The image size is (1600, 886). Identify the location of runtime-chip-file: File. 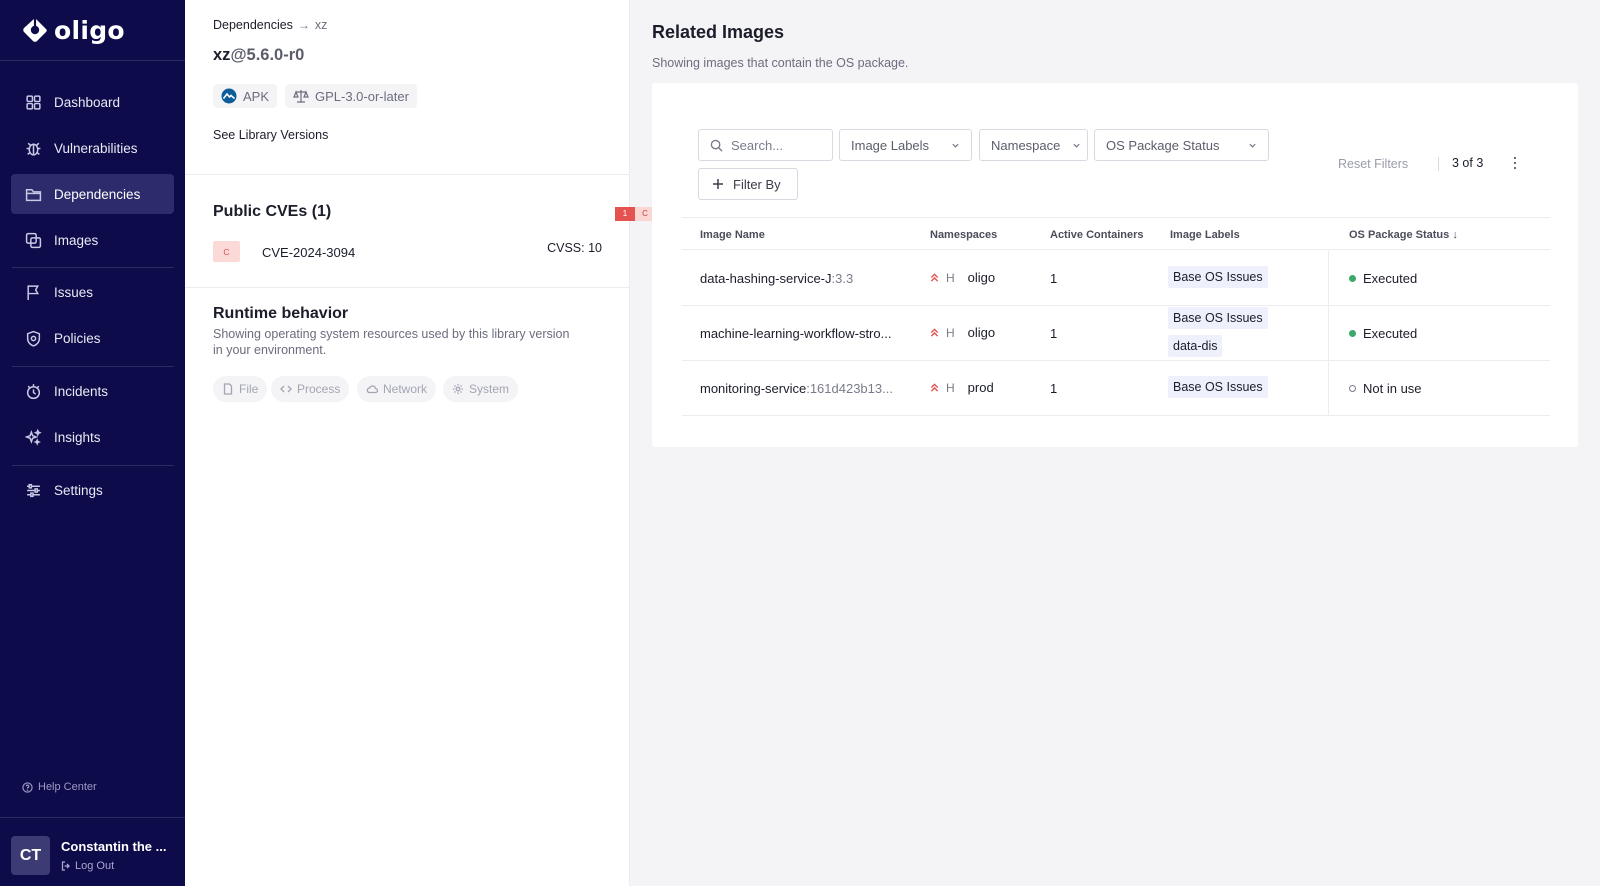
(240, 389).